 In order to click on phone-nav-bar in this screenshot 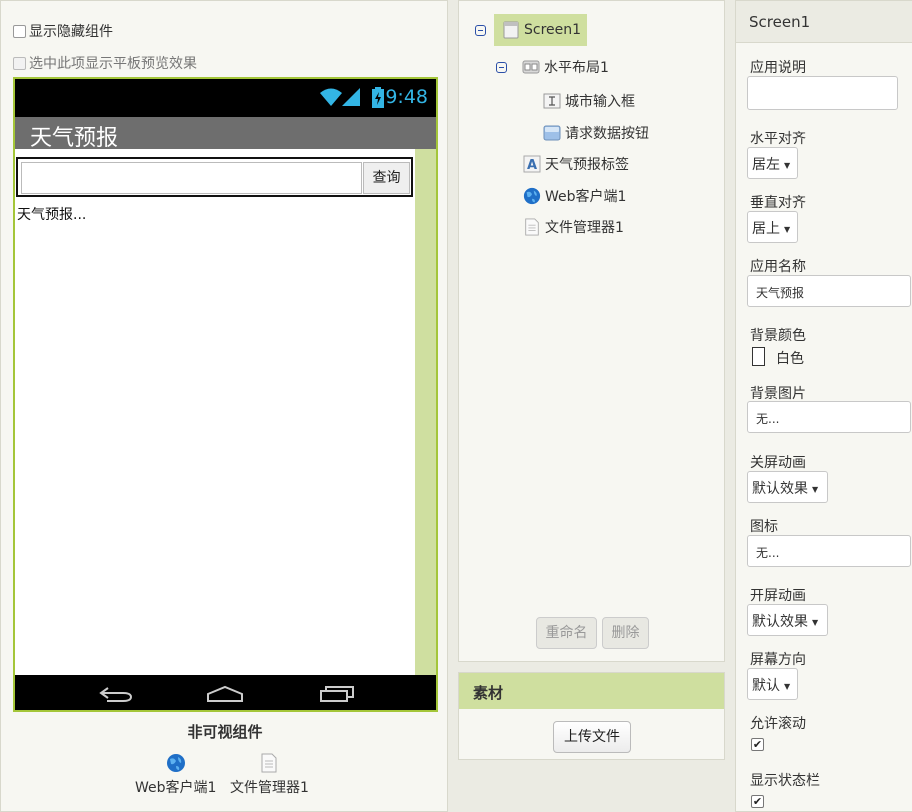, I will do `click(225, 692)`.